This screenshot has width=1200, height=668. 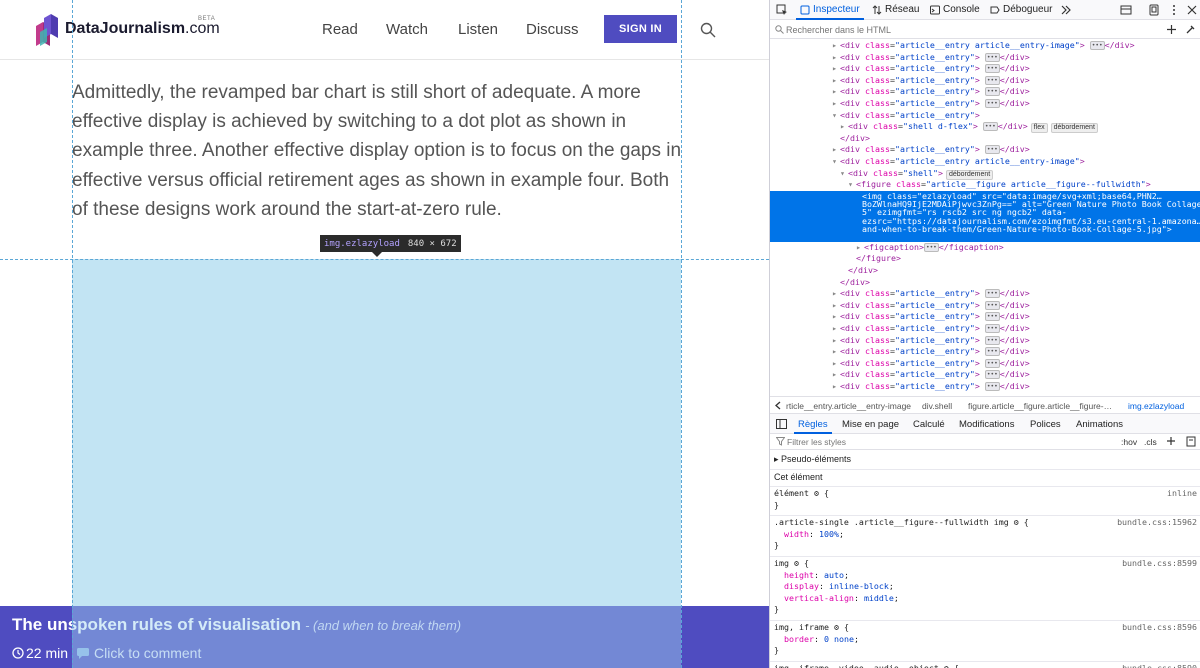 What do you see at coordinates (985, 587) in the screenshot?
I see `css-declaration: display: inline-block;` at bounding box center [985, 587].